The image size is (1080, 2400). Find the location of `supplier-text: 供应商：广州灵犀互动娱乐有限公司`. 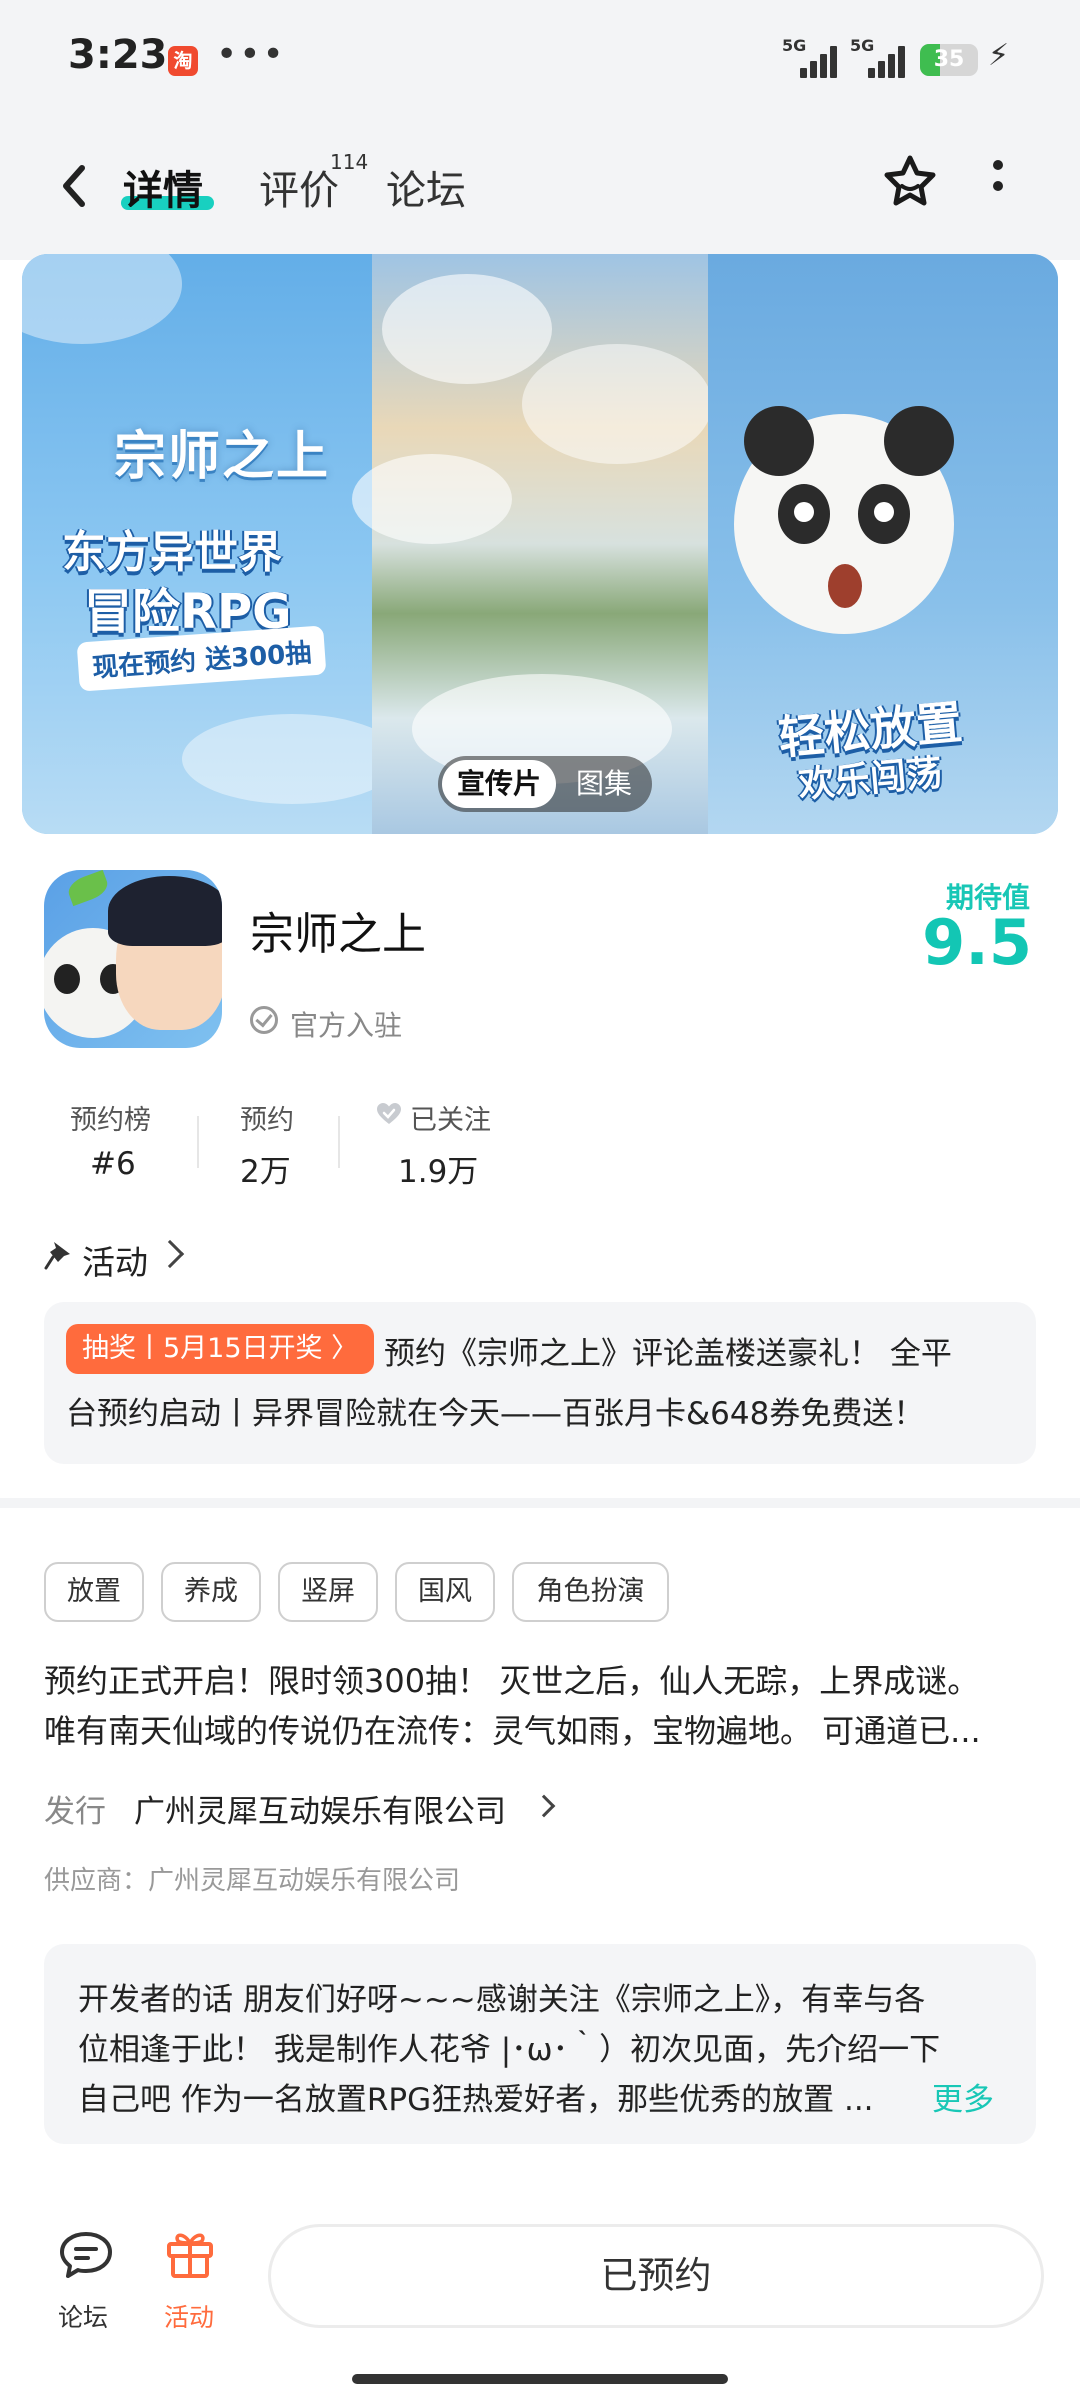

supplier-text: 供应商：广州灵犀互动娱乐有限公司 is located at coordinates (252, 1881).